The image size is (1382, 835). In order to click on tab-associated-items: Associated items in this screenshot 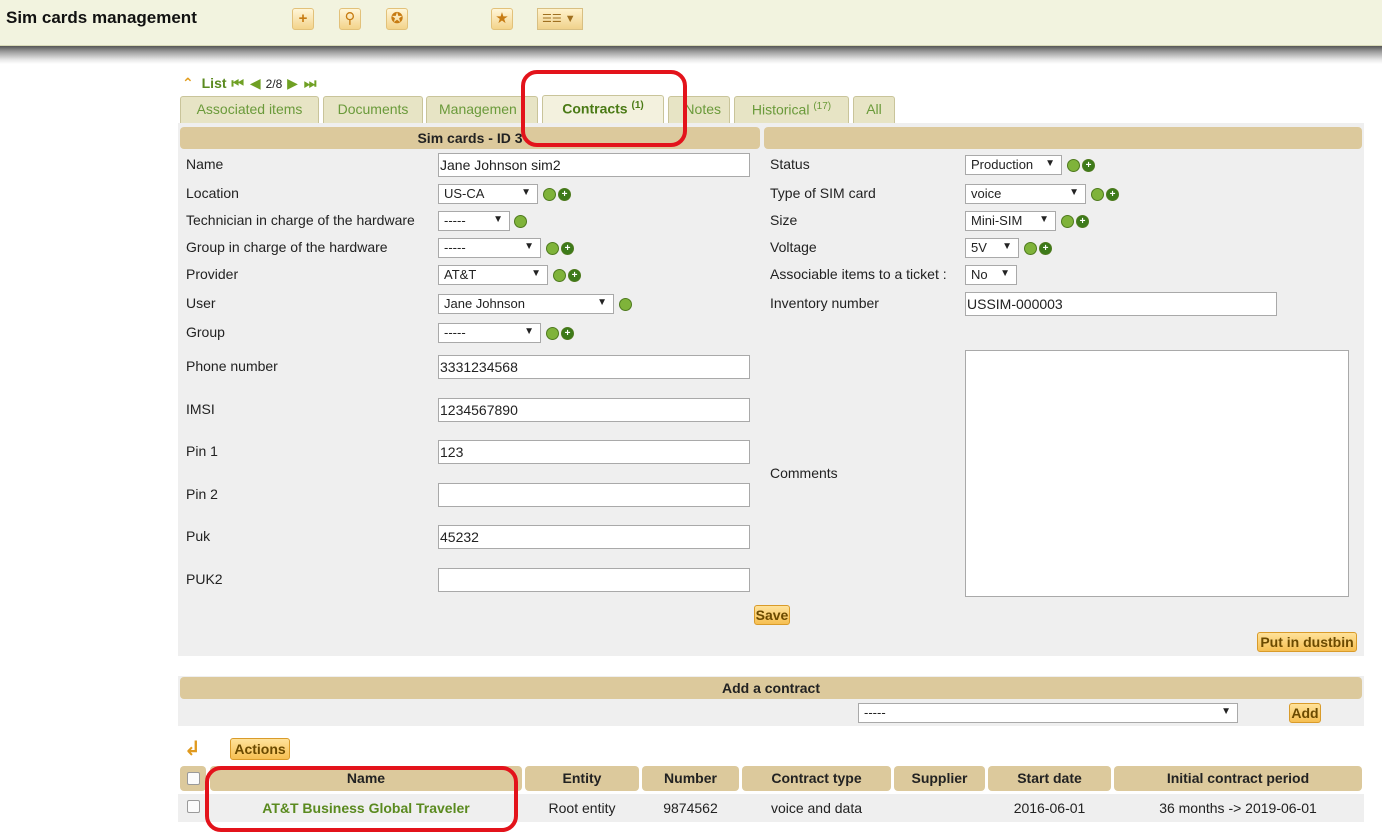, I will do `click(249, 109)`.